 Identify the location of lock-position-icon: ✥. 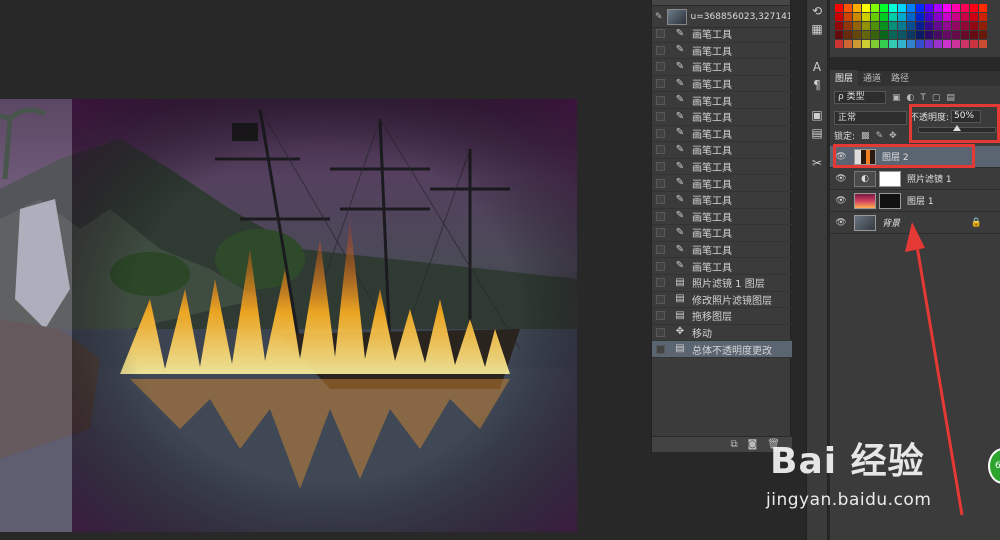
(893, 136).